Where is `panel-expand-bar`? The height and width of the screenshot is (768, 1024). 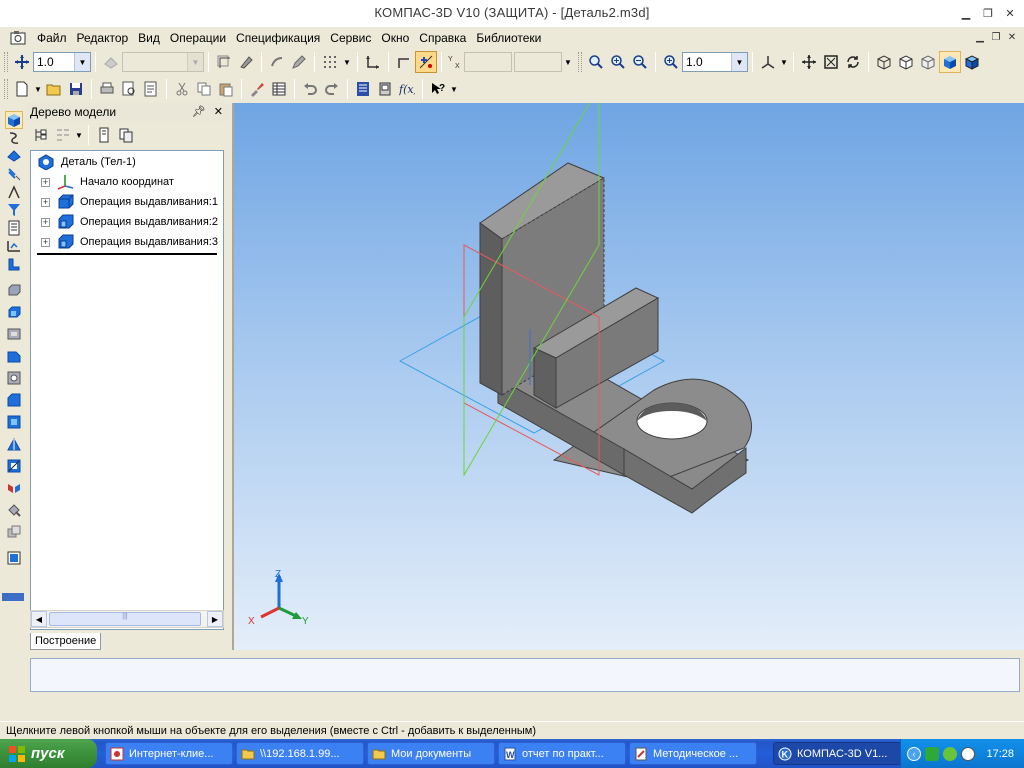
panel-expand-bar is located at coordinates (13, 597).